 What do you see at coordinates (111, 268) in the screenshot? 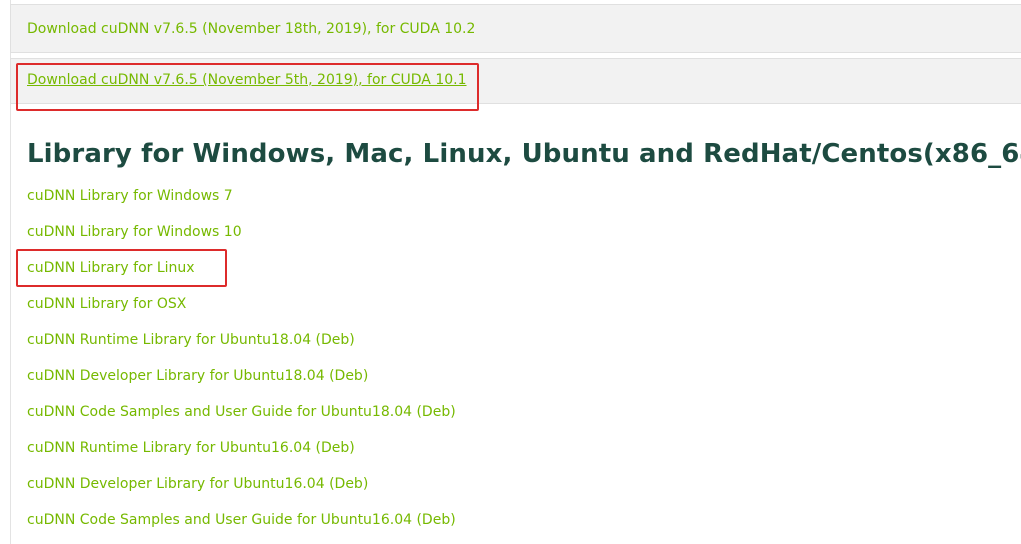
I see `cudnn-linux-link: cuDNN Library for Linux` at bounding box center [111, 268].